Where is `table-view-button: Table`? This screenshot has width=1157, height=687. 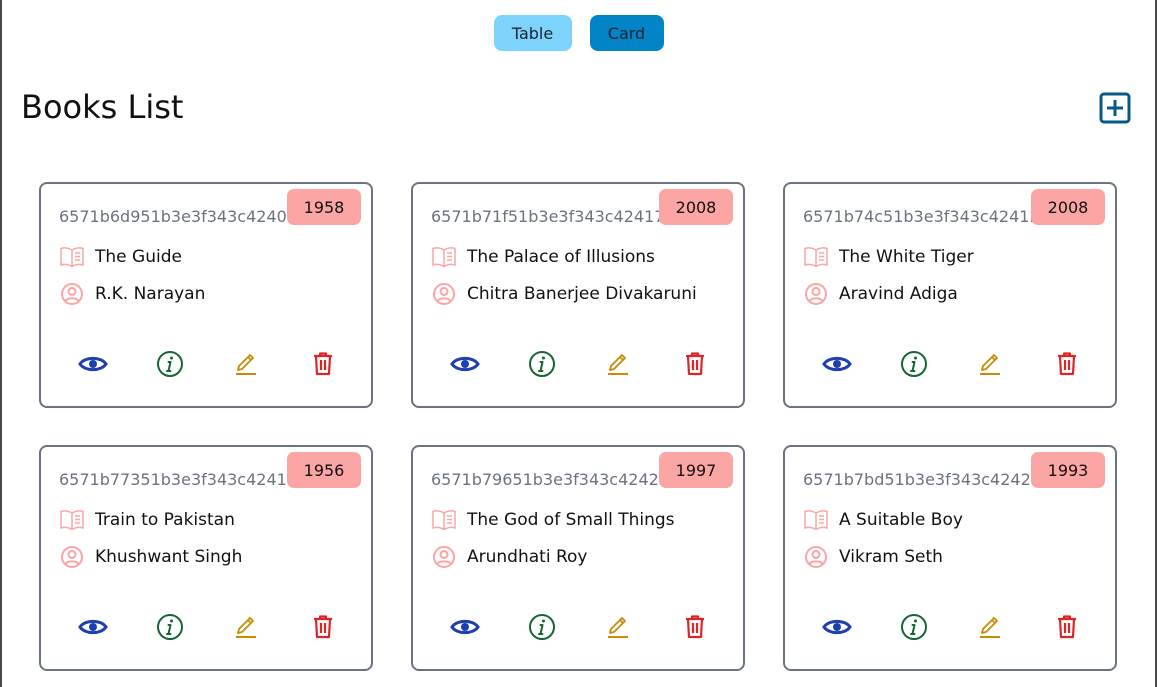 table-view-button: Table is located at coordinates (532, 33).